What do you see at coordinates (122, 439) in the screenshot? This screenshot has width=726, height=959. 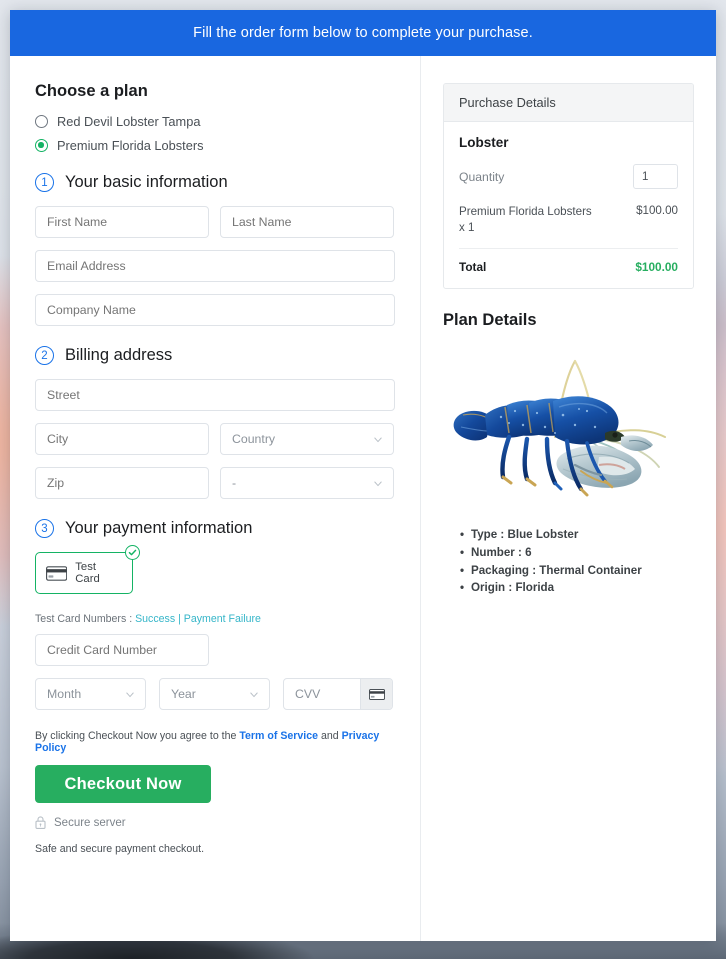 I see `city-input` at bounding box center [122, 439].